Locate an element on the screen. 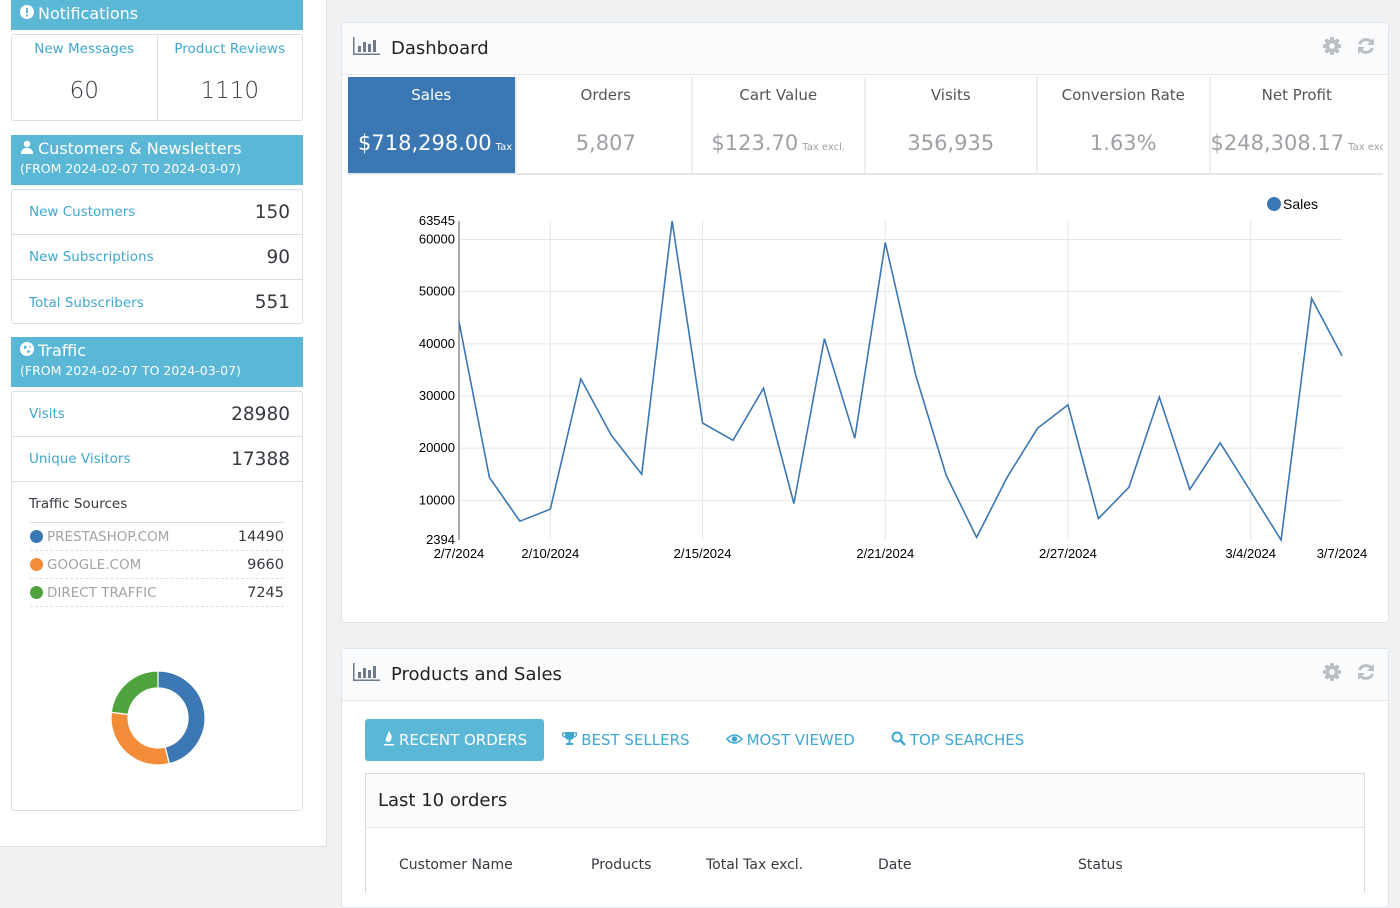 The width and height of the screenshot is (1400, 908). column-header: Date is located at coordinates (894, 865).